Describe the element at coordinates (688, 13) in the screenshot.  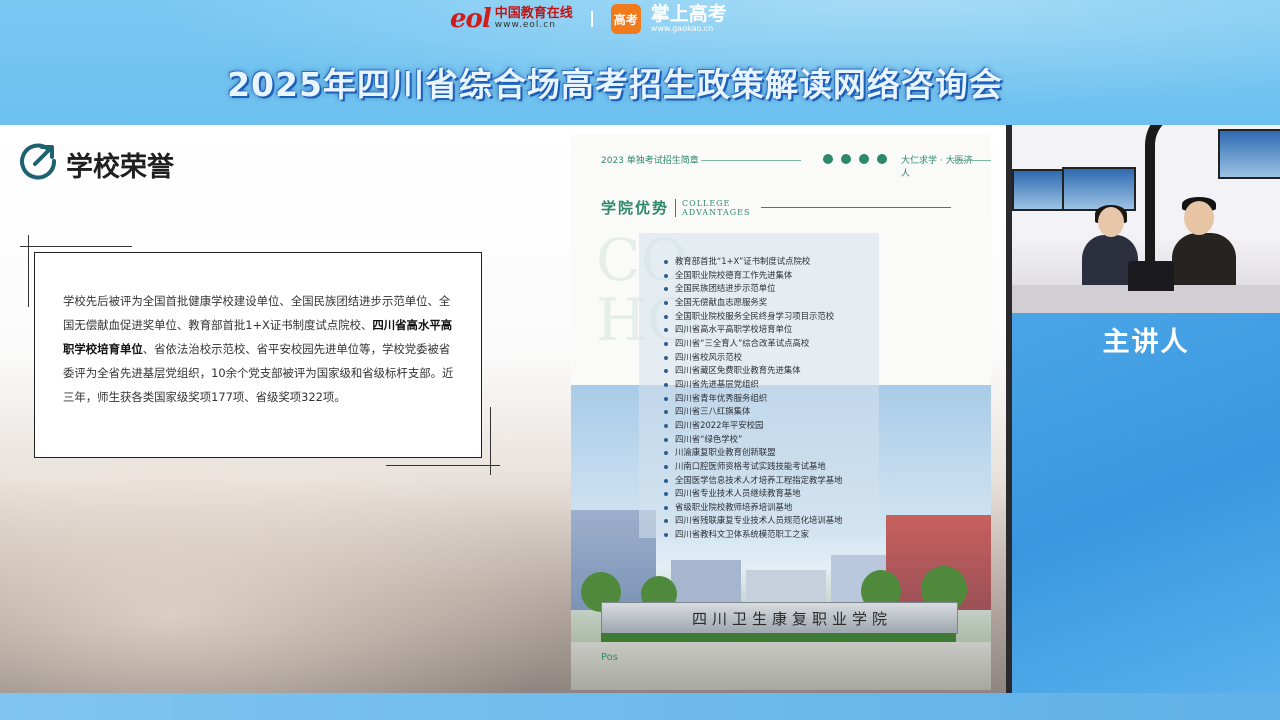
I see `gaokao-logo-name: 掌上高考` at that location.